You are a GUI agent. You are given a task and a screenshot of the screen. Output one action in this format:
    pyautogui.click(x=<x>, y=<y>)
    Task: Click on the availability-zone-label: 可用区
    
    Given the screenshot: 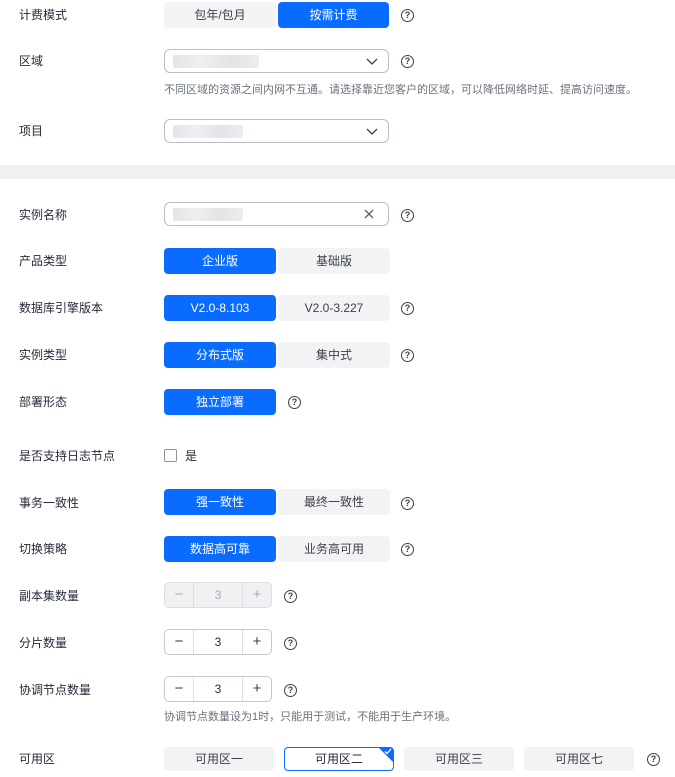 What is the action you would take?
    pyautogui.click(x=37, y=759)
    